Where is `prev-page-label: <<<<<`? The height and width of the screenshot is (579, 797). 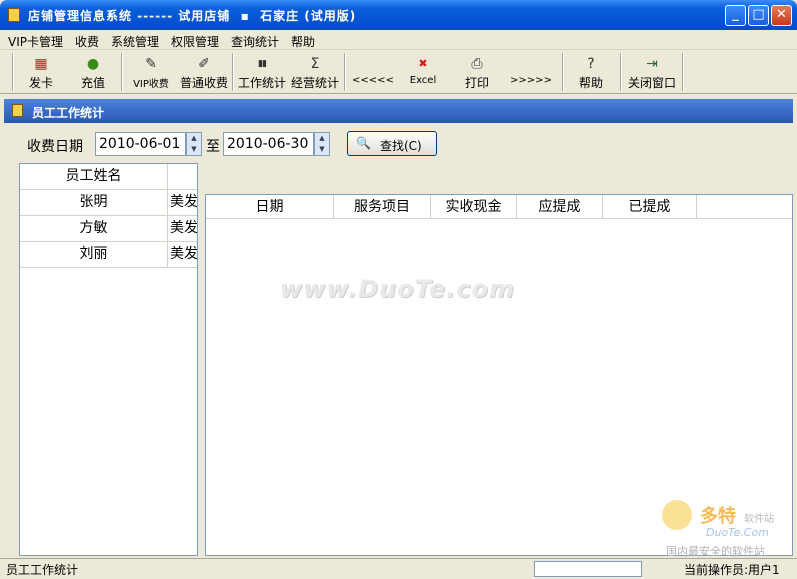
prev-page-label: <<<<< is located at coordinates (373, 80).